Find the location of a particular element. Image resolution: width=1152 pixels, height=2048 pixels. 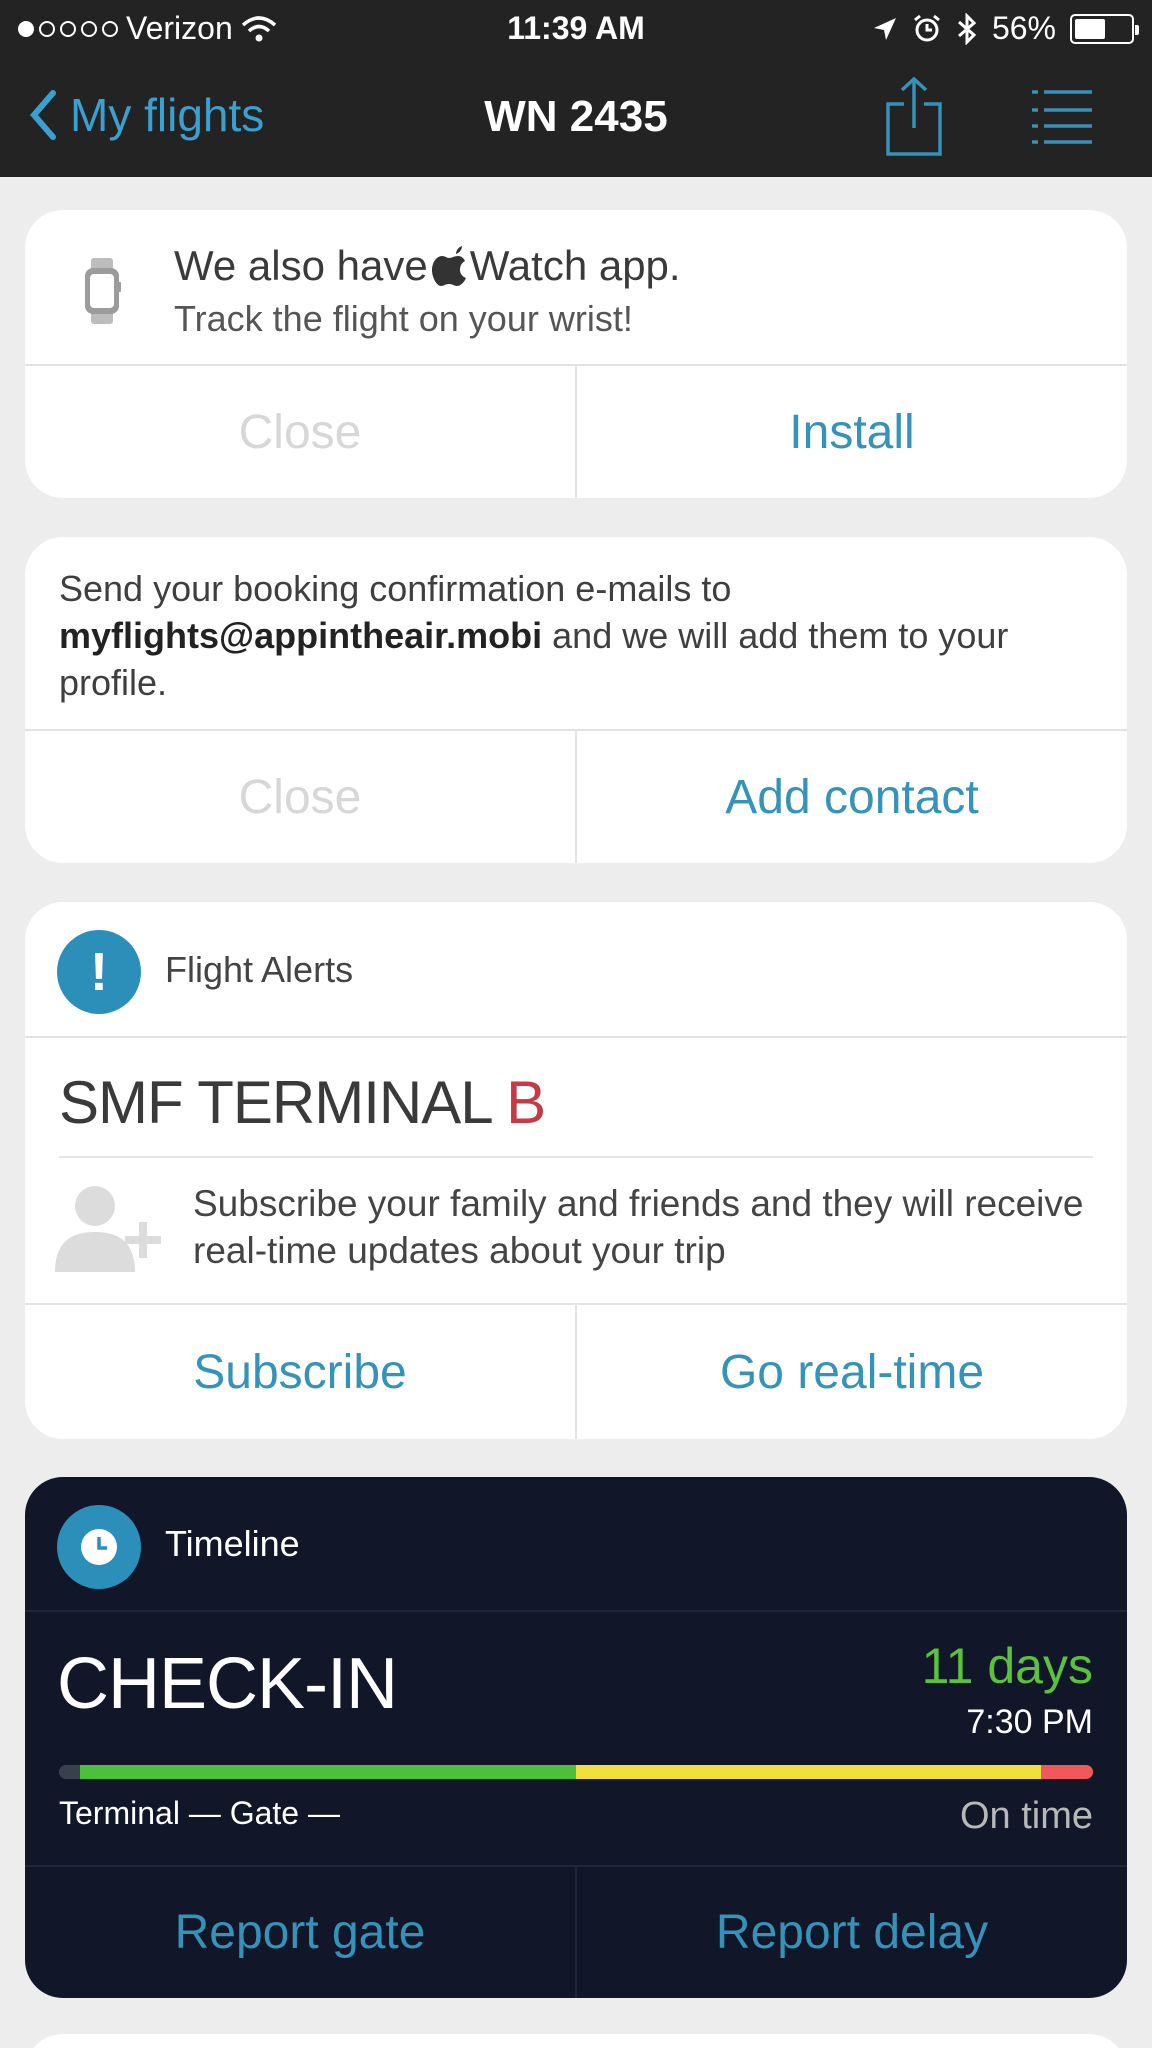

timeline-card-actions: Report gate Report delay is located at coordinates (576, 1931).